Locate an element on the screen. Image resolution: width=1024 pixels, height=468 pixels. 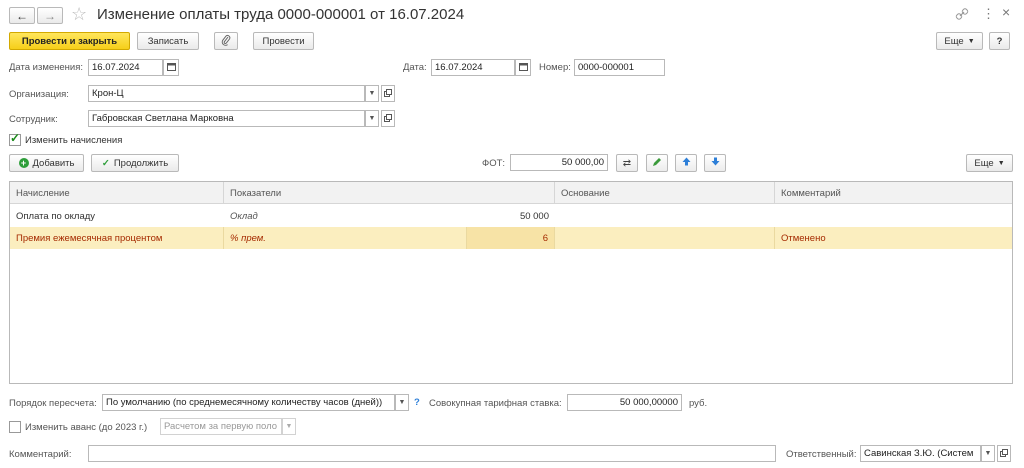
responsible-open-button is located at coordinates (1004, 453).